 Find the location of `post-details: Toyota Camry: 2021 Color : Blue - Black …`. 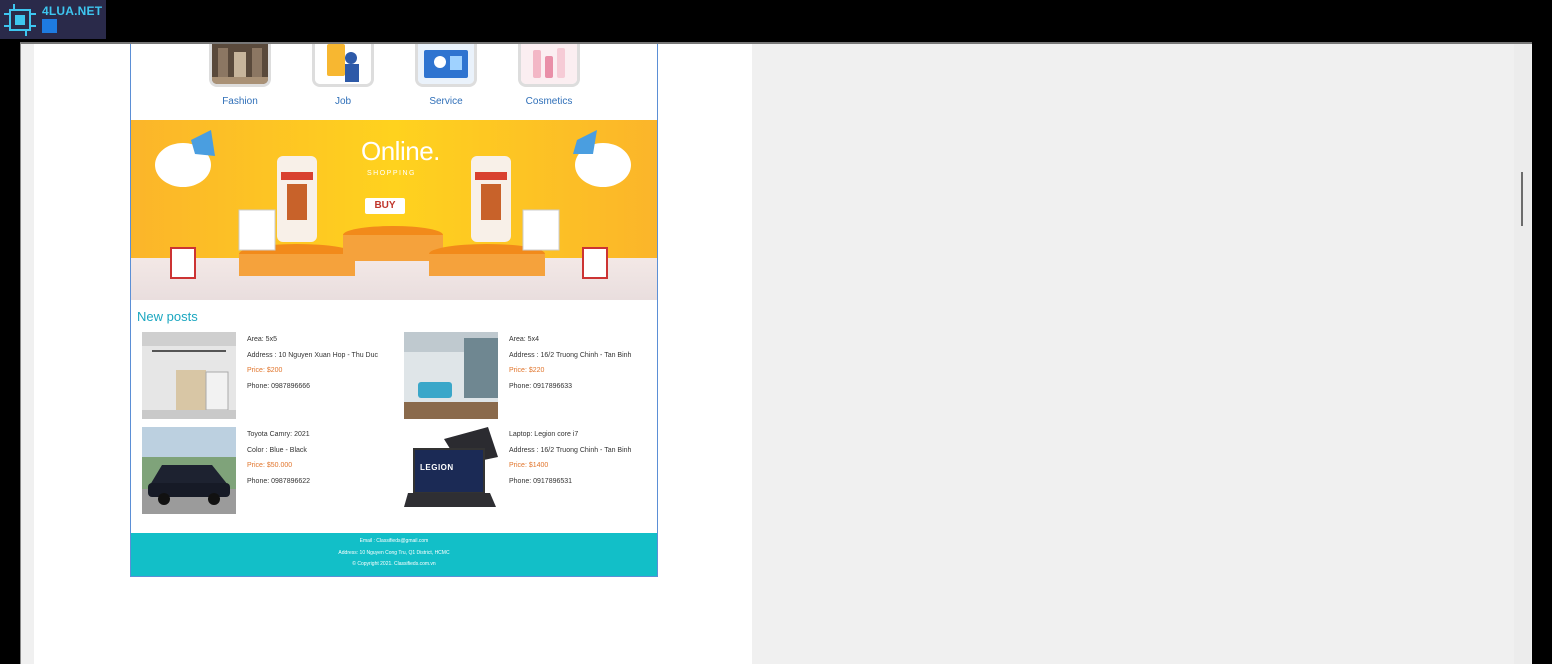

post-details: Toyota Camry: 2021 Color : Blue - Black … is located at coordinates (278, 458).